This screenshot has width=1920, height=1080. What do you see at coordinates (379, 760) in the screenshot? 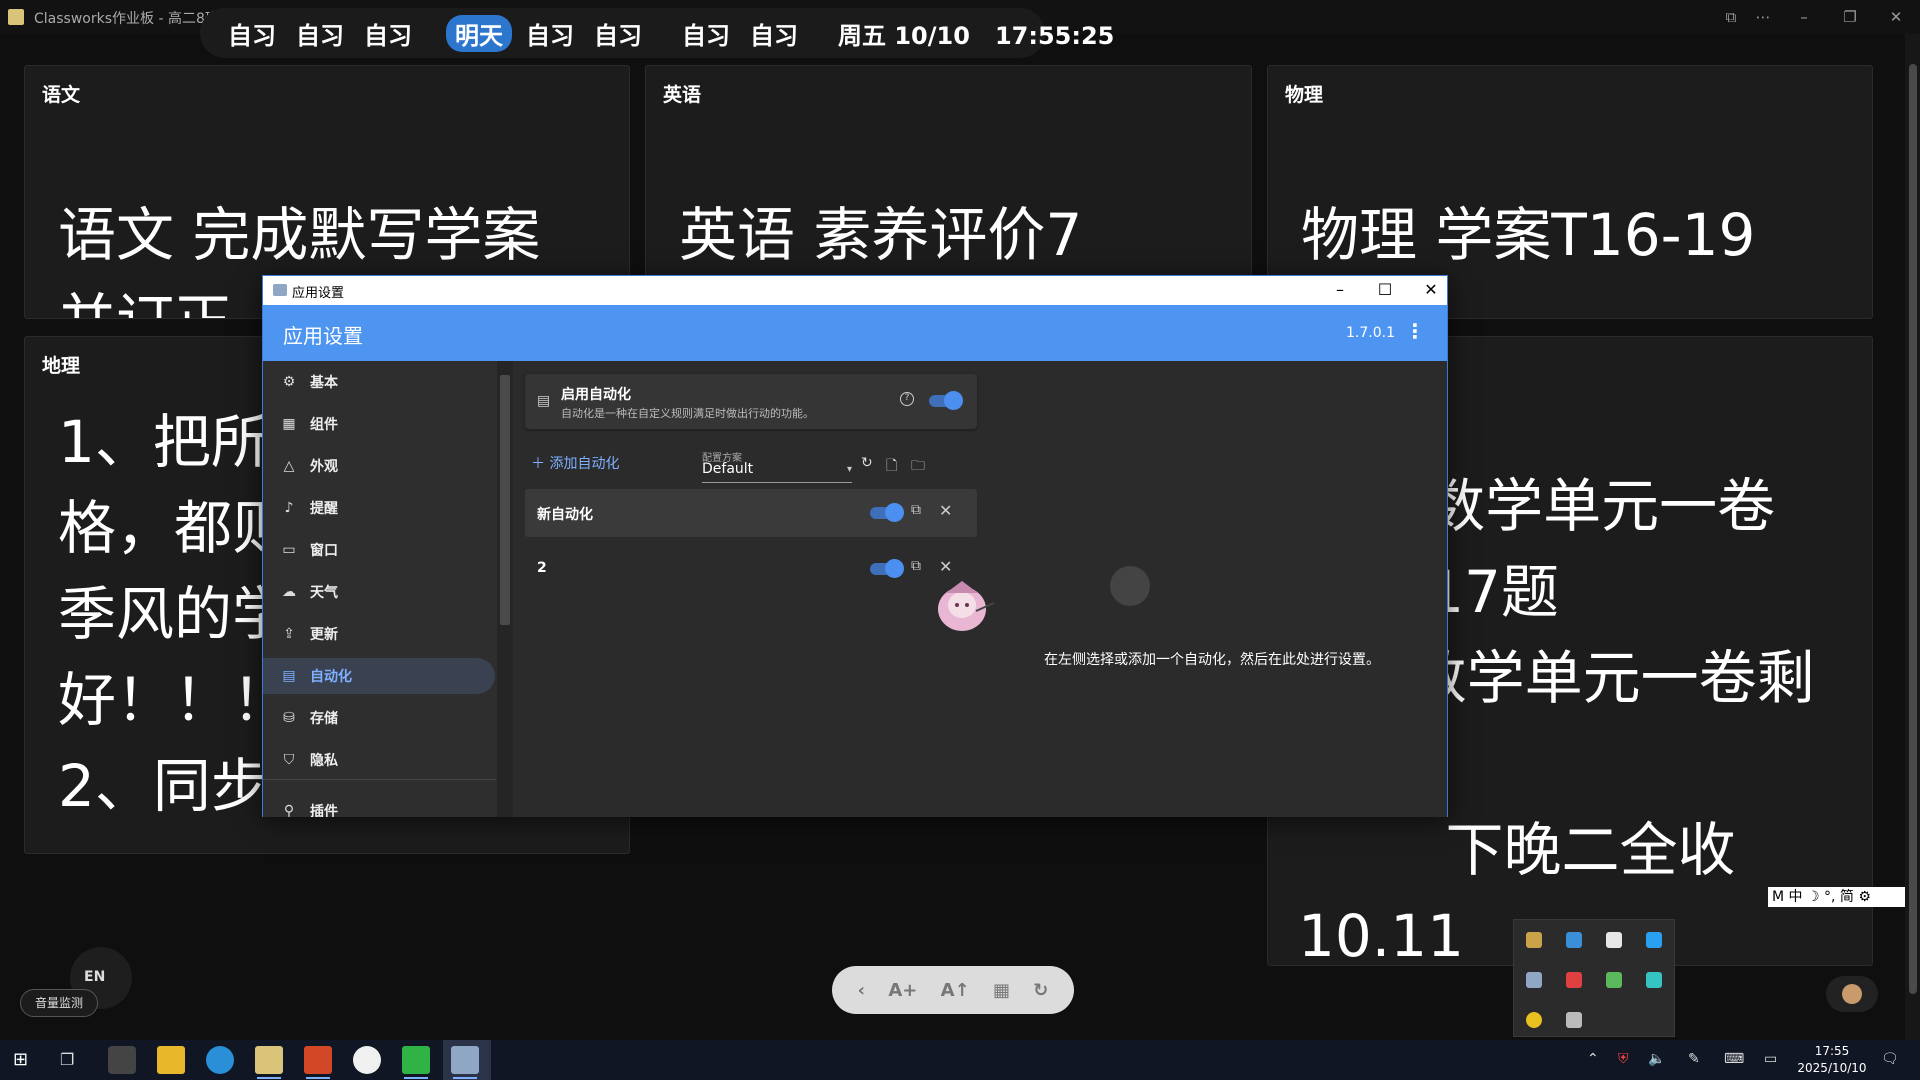
I see `sidebar-item-privacy: ⛉ 隐私` at bounding box center [379, 760].